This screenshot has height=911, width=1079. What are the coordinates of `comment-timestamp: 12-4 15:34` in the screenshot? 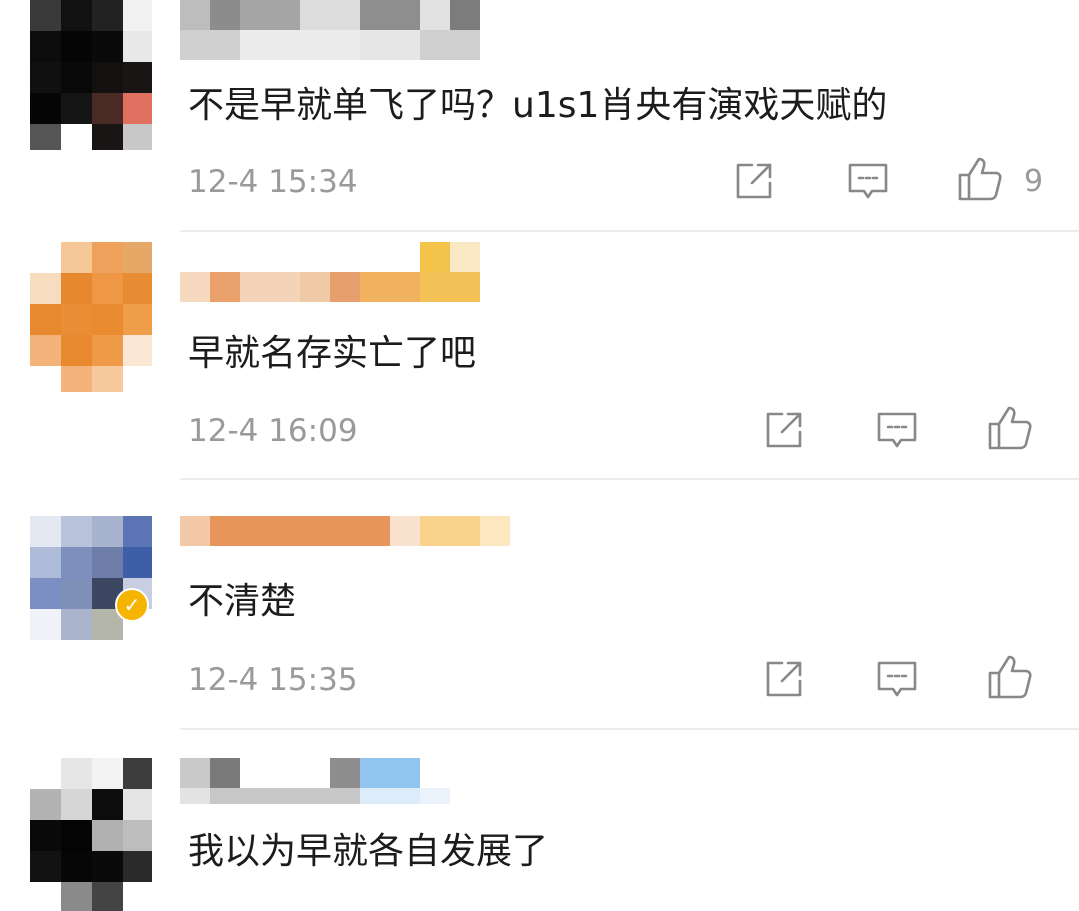 It's located at (273, 182).